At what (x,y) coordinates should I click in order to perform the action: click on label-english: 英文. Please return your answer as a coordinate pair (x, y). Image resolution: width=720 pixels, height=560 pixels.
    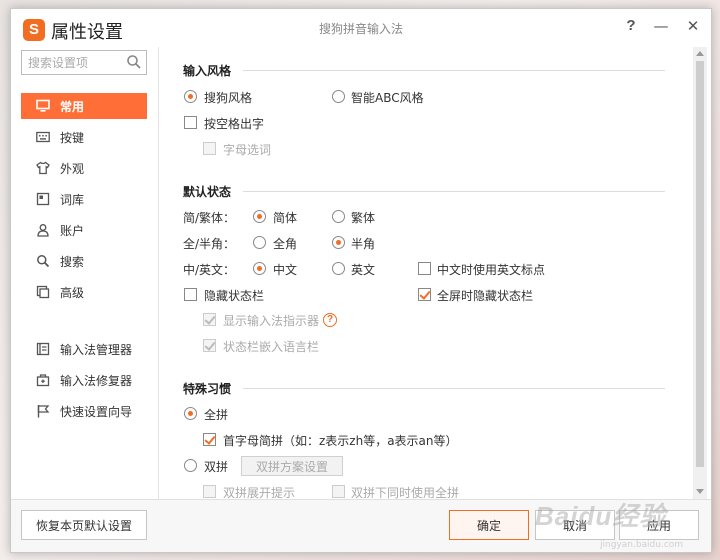
    Looking at the image, I should click on (363, 269).